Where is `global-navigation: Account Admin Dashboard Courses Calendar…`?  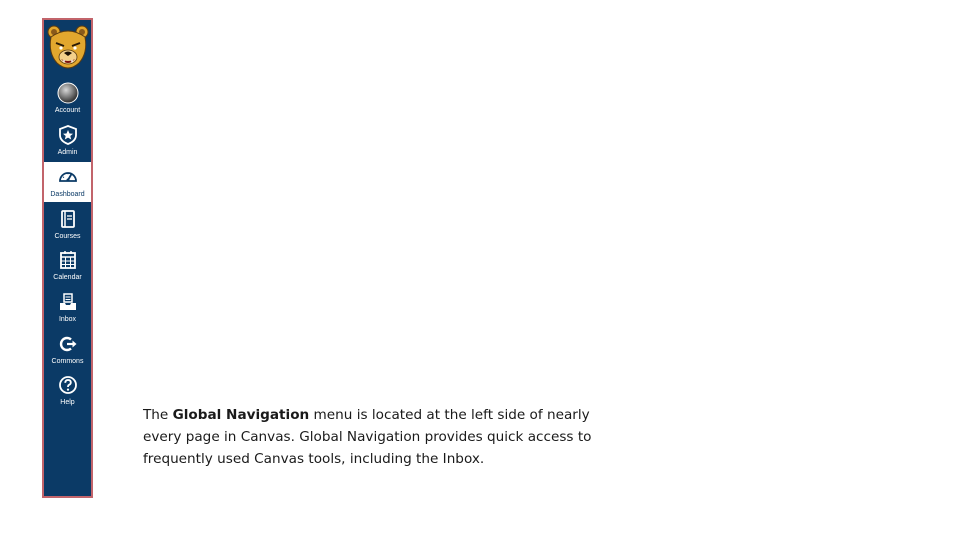 global-navigation: Account Admin Dashboard Courses Calendar… is located at coordinates (67, 258).